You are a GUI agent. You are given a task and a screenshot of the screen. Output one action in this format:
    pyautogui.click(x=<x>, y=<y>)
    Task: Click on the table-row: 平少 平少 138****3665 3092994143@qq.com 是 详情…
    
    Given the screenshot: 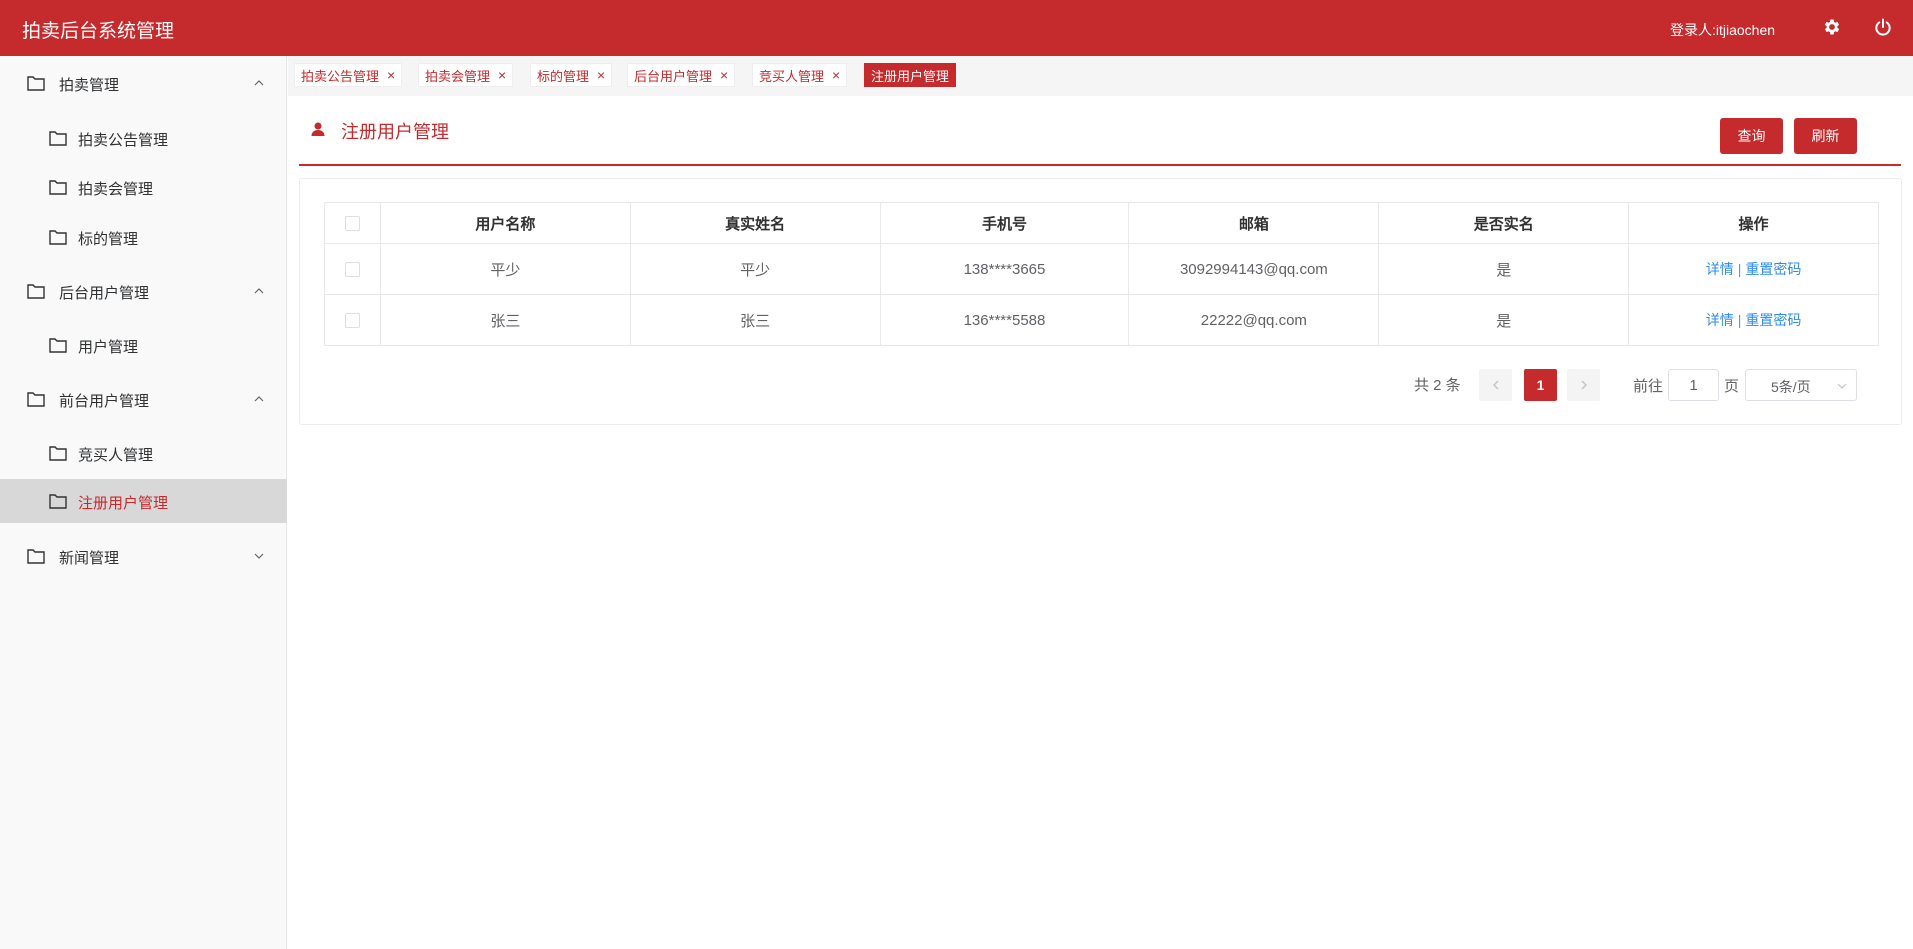 What is the action you would take?
    pyautogui.click(x=1101, y=269)
    